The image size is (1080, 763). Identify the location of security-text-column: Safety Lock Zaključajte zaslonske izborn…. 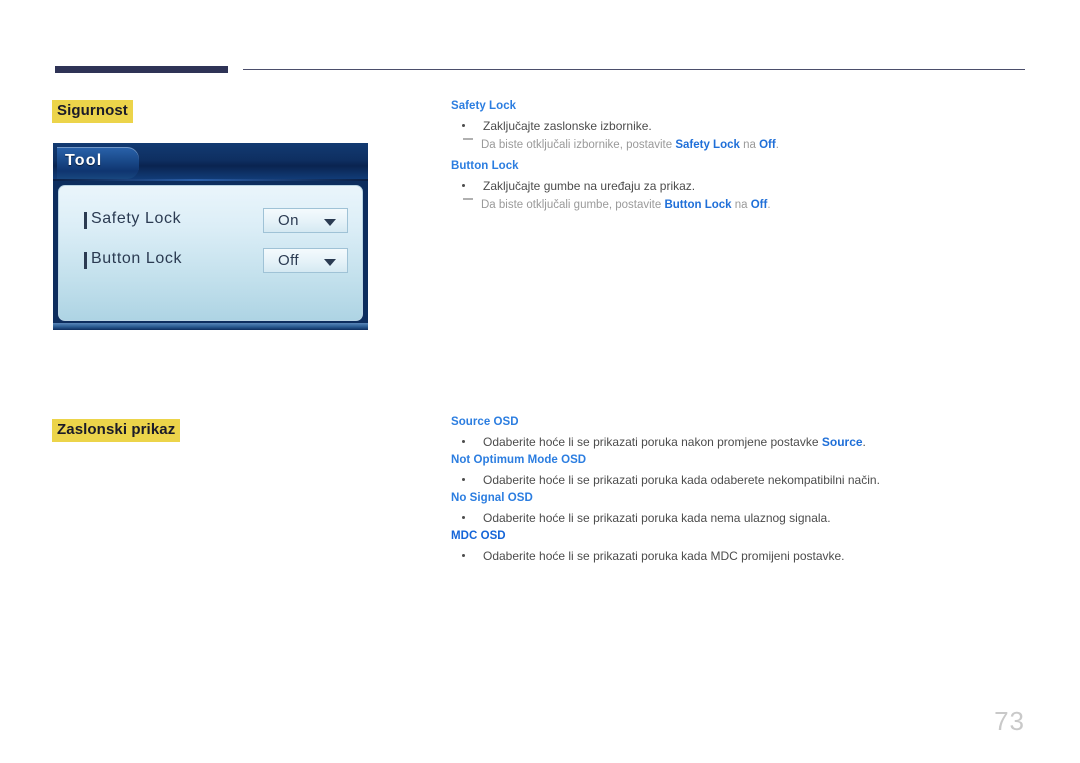
(738, 159).